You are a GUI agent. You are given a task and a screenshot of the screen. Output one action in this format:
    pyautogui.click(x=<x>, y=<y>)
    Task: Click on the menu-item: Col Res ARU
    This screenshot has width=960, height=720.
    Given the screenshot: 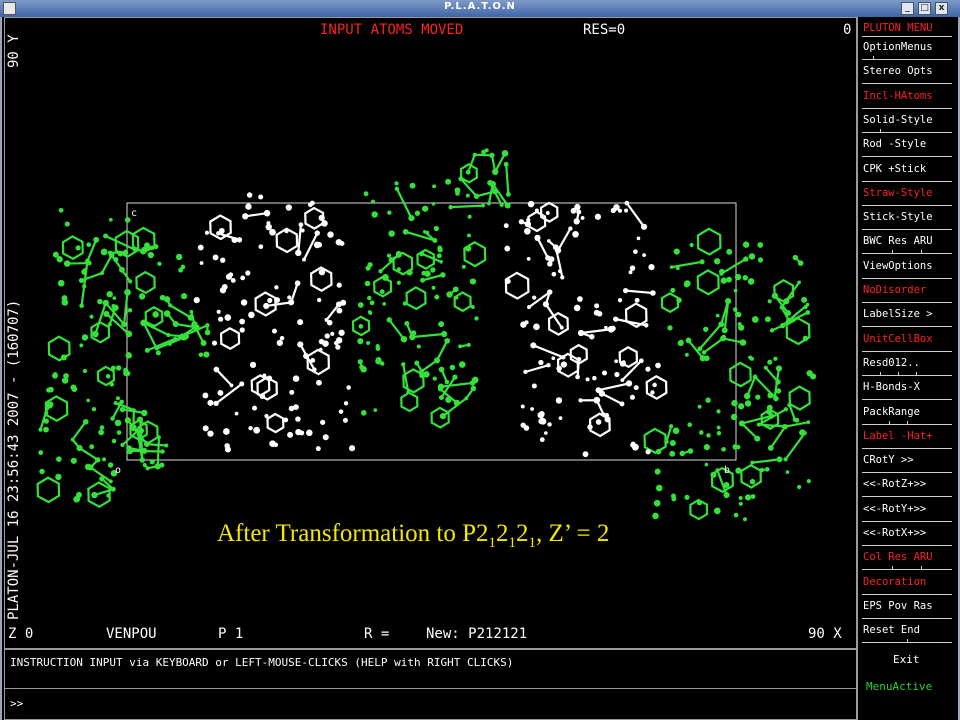 What is the action you would take?
    pyautogui.click(x=907, y=560)
    